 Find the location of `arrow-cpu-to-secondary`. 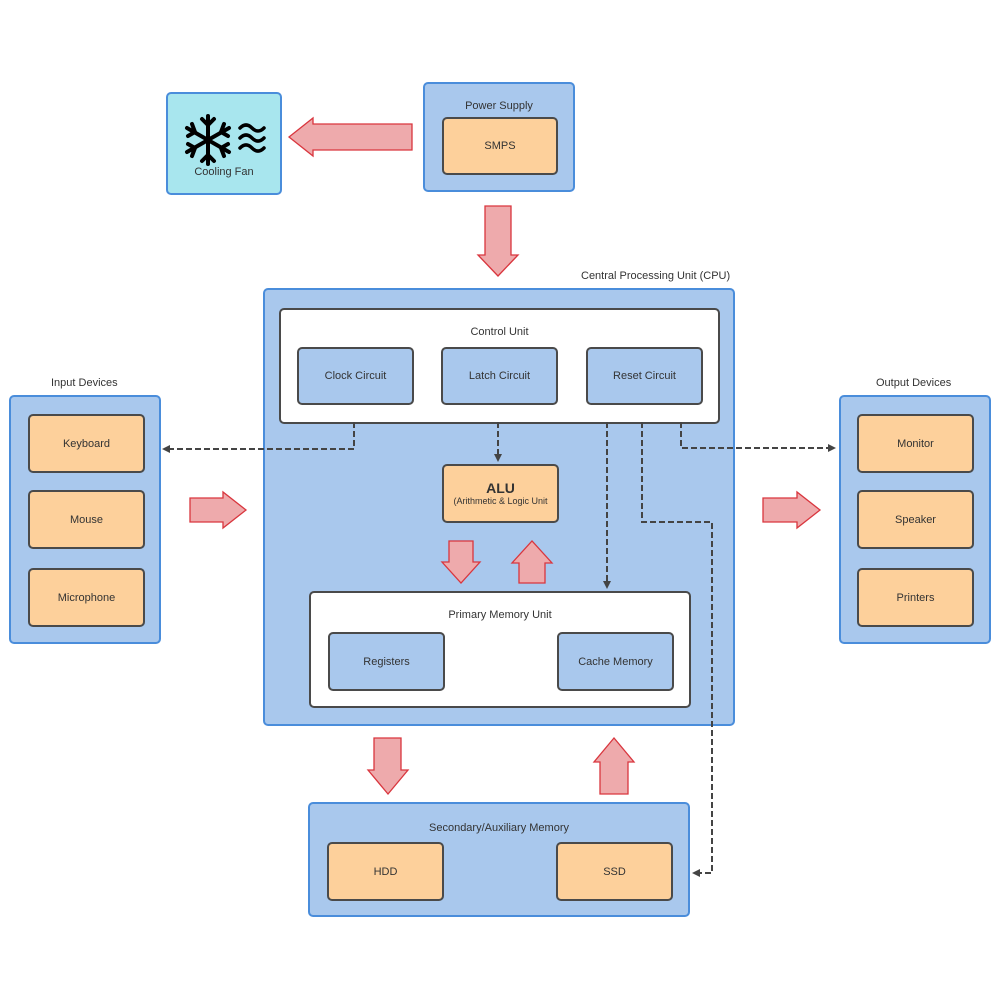

arrow-cpu-to-secondary is located at coordinates (388, 766).